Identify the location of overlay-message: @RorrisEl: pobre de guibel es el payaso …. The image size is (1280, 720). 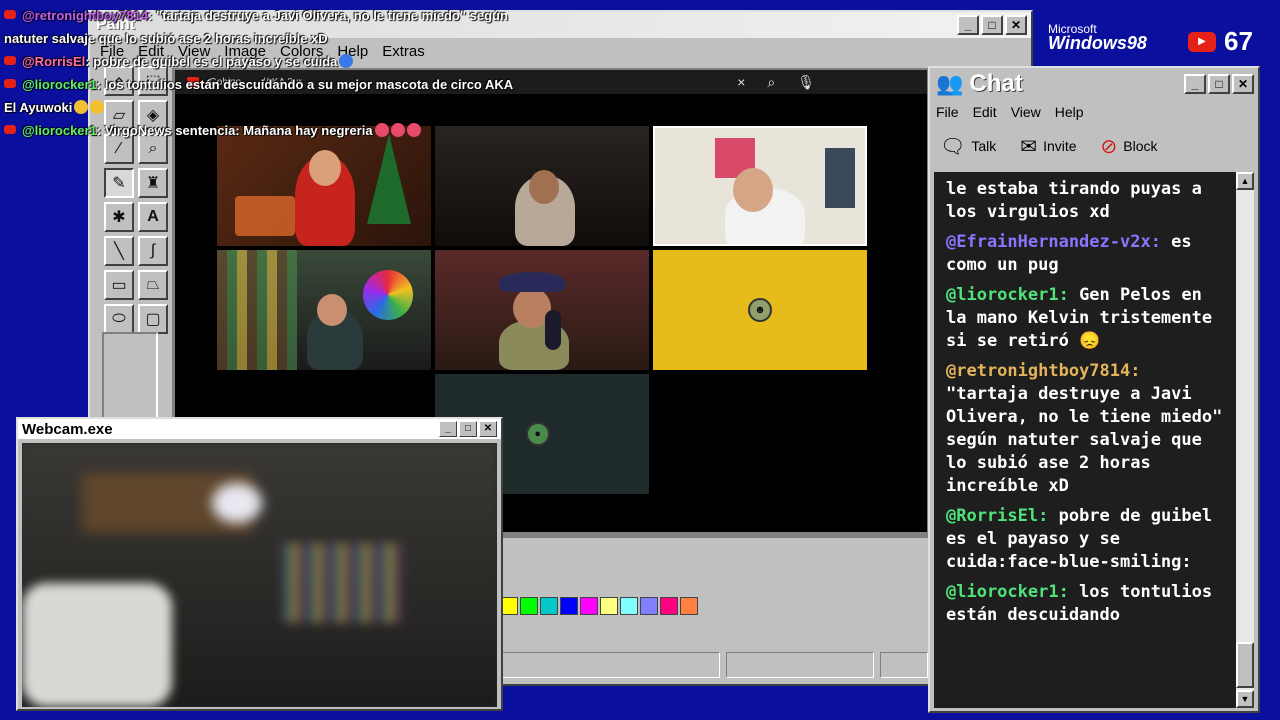
(264, 61).